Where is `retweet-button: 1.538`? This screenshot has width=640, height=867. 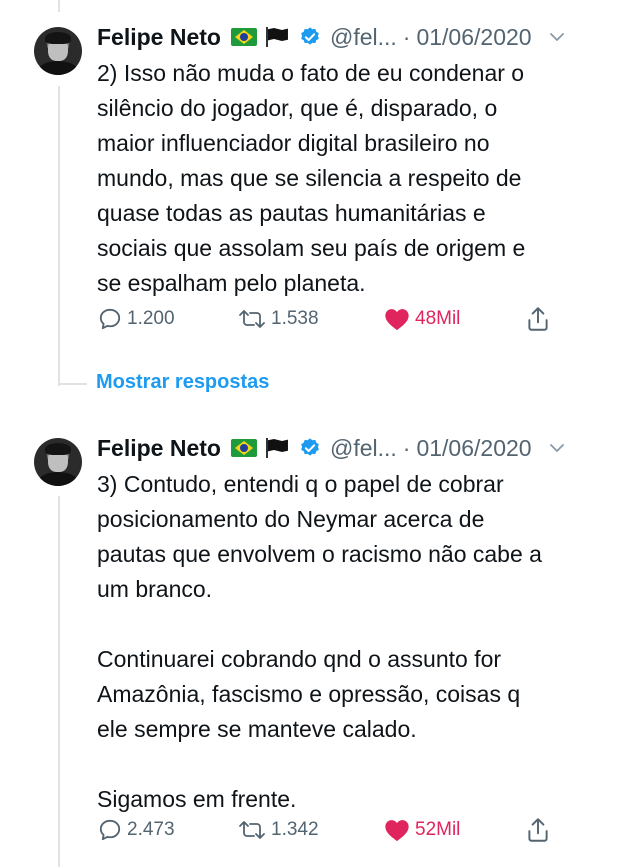 retweet-button: 1.538 is located at coordinates (278, 319).